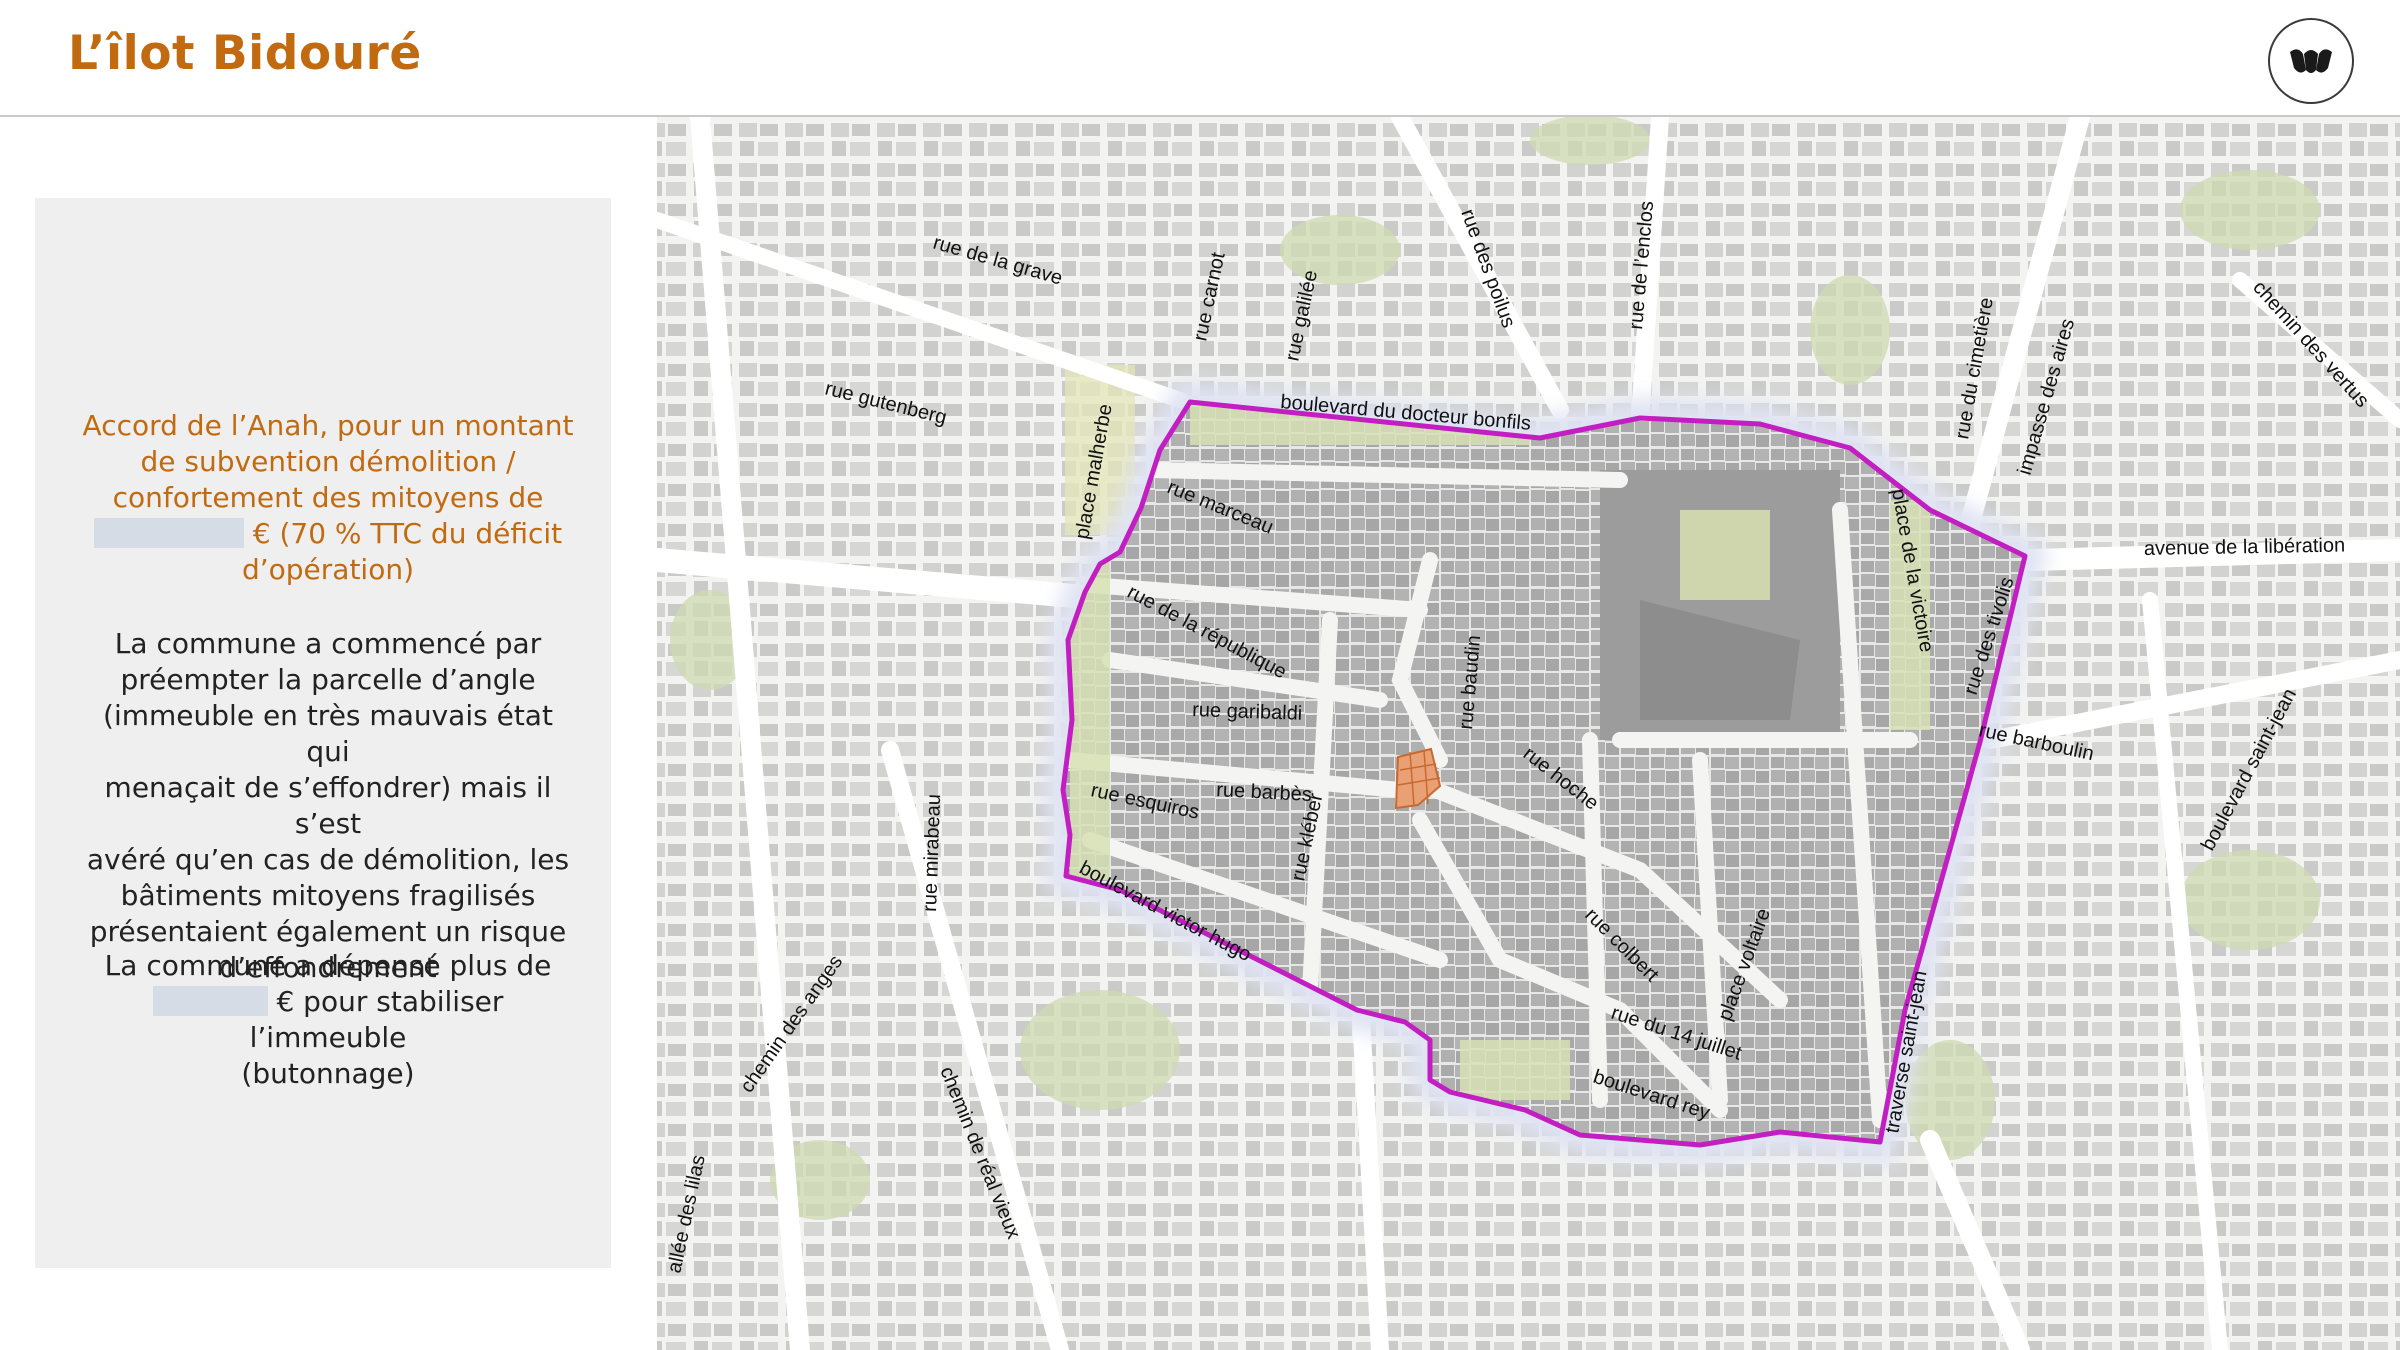 The image size is (2400, 1350). I want to click on street-label: rue garibaldi, so click(1247, 712).